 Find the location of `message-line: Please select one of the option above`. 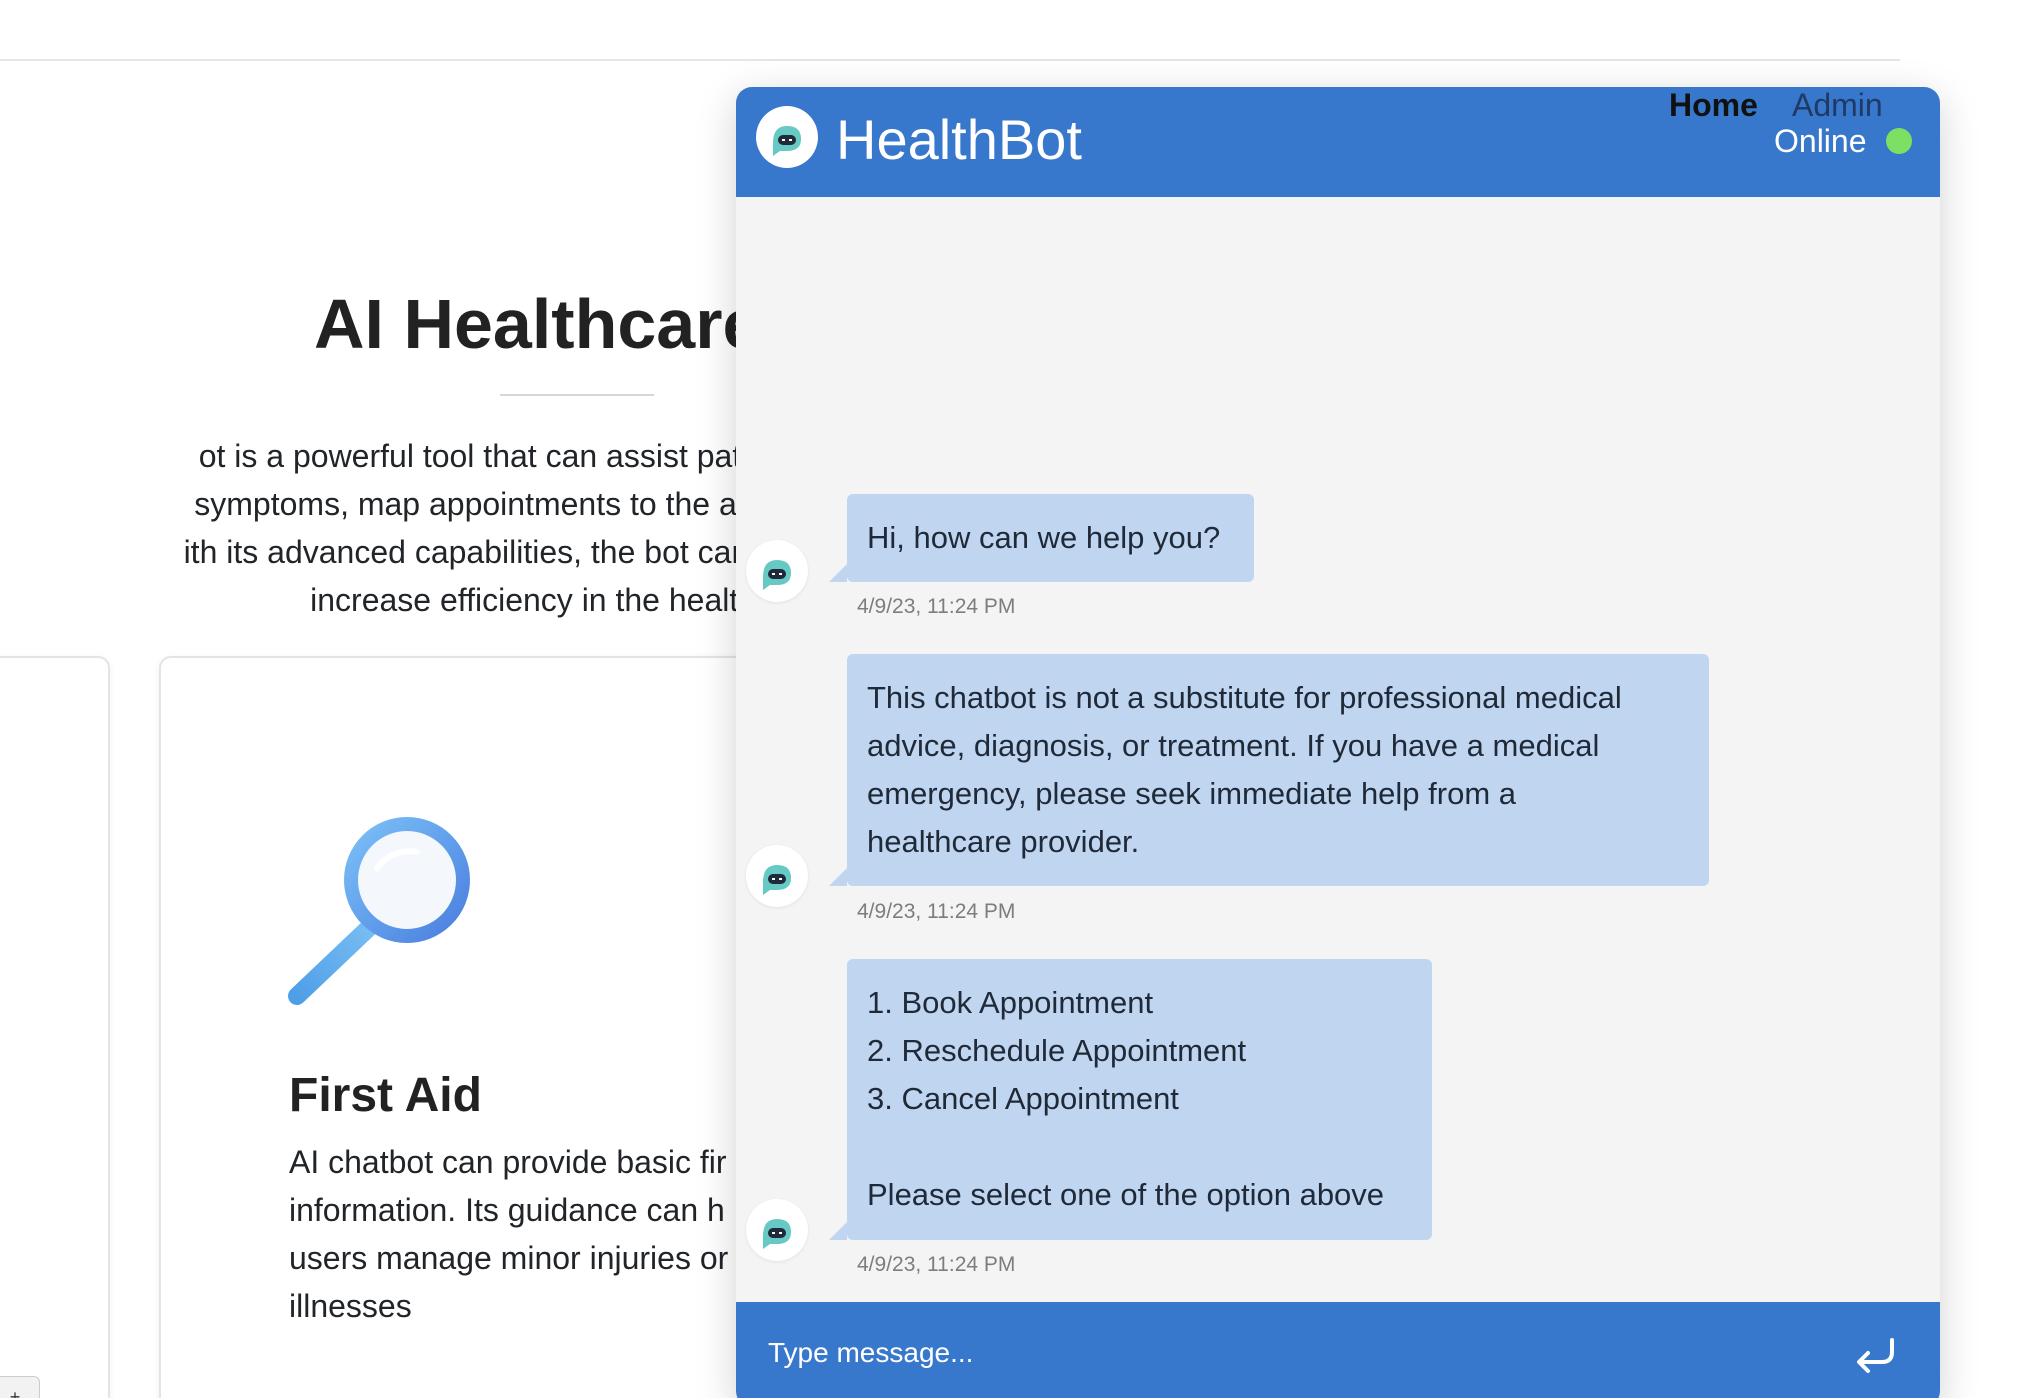

message-line: Please select one of the option above is located at coordinates (1126, 1194).